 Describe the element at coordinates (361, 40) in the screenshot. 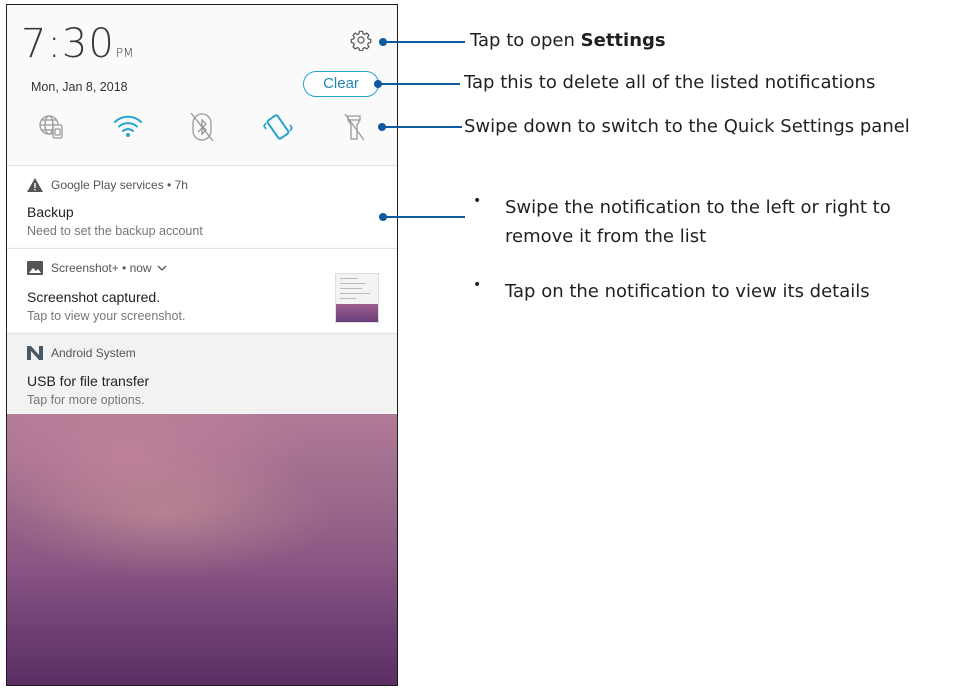

I see `gear-icon` at that location.